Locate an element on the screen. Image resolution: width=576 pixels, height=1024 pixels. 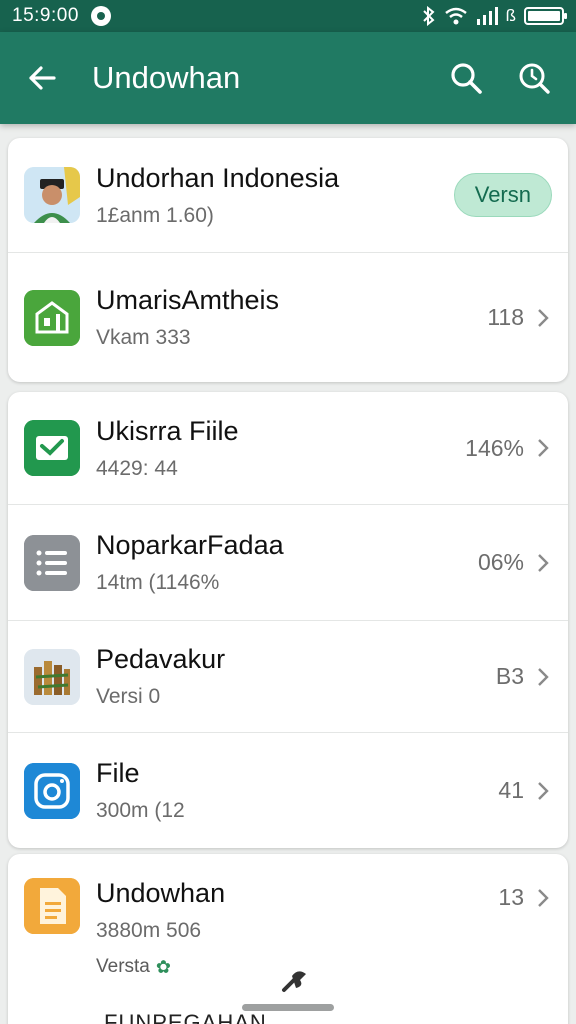
item-subtitle: 3880m 506 is located at coordinates (149, 930).